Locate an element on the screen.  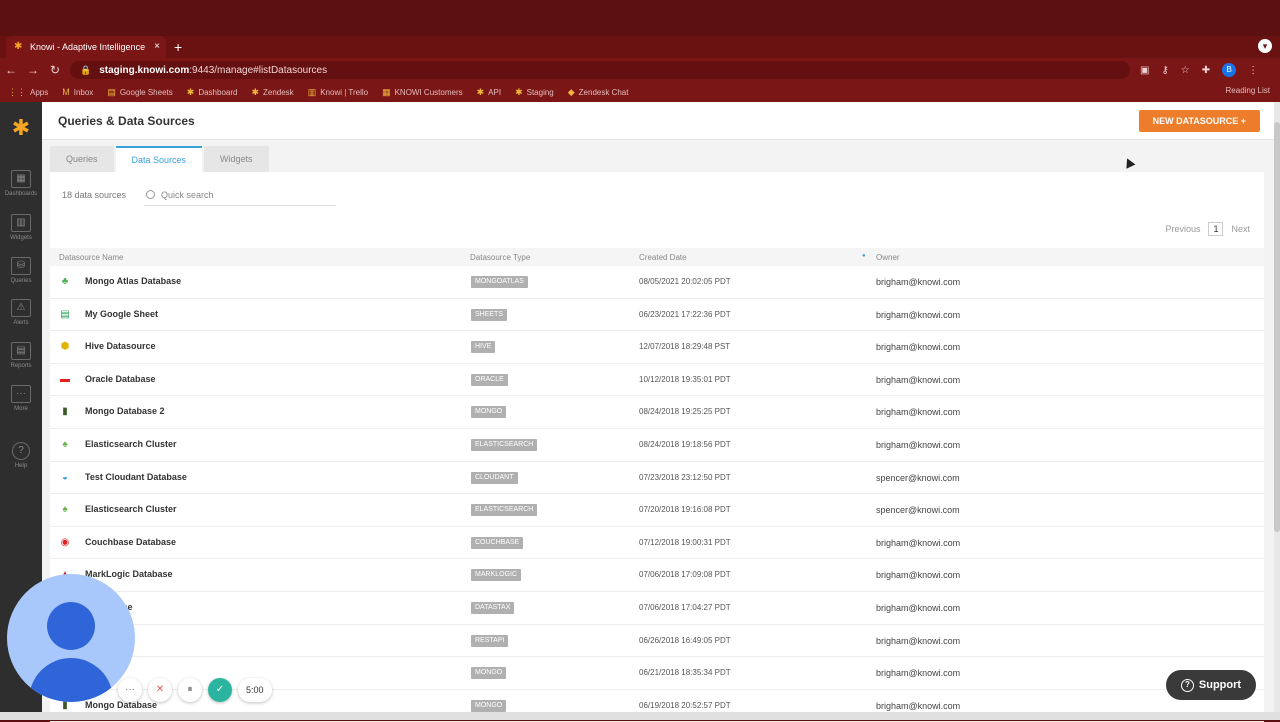
bookmark-trello: ▥ Knowi | Trello is located at coordinates (338, 92).